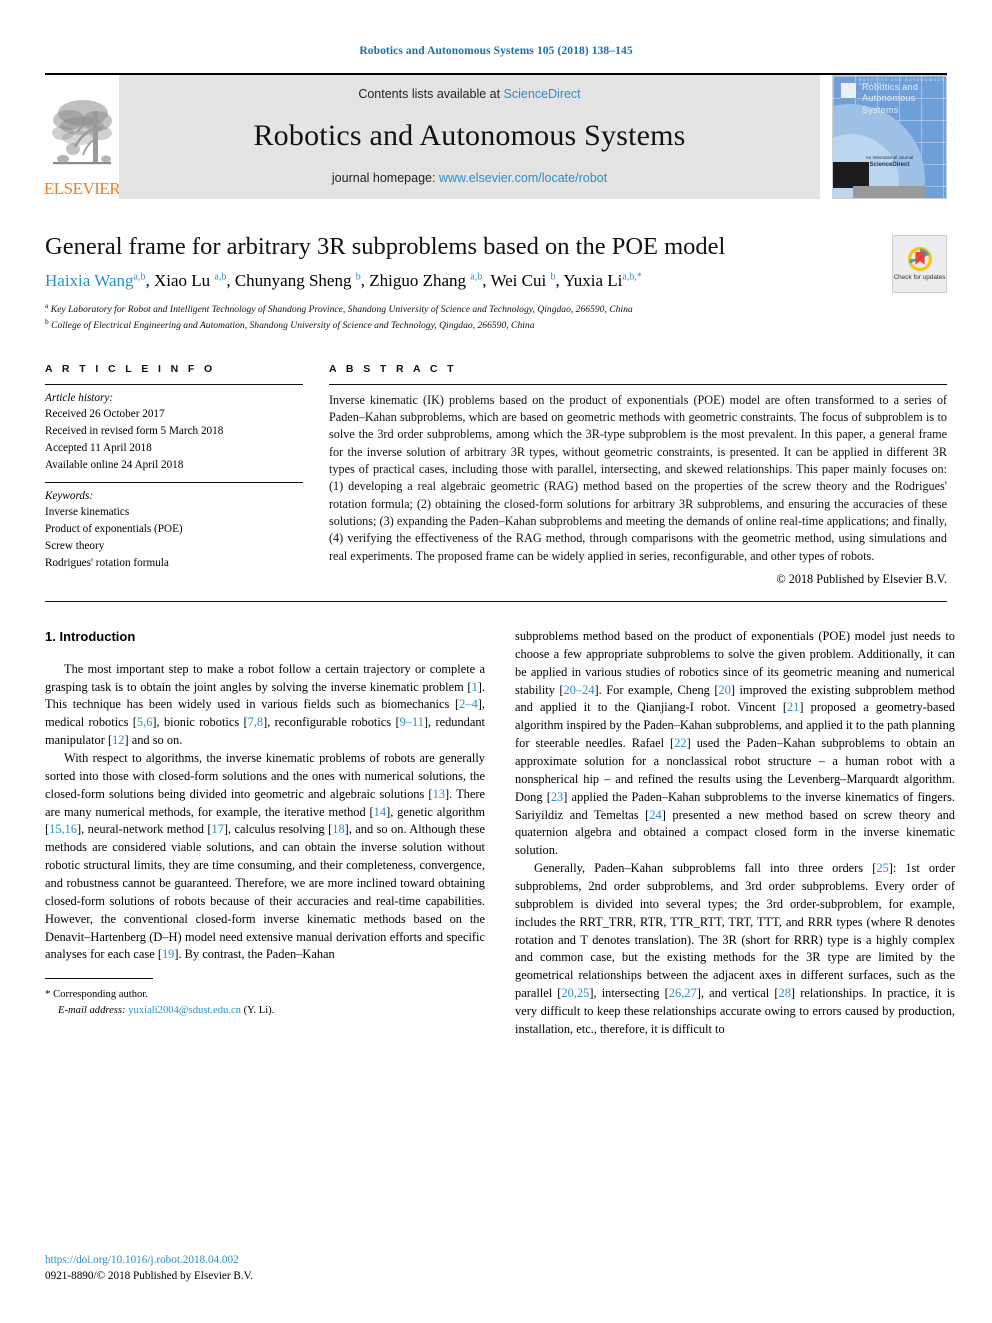 The width and height of the screenshot is (992, 1323). Describe the element at coordinates (95, 280) in the screenshot. I see `author-item: Haixia Wanga,b` at that location.